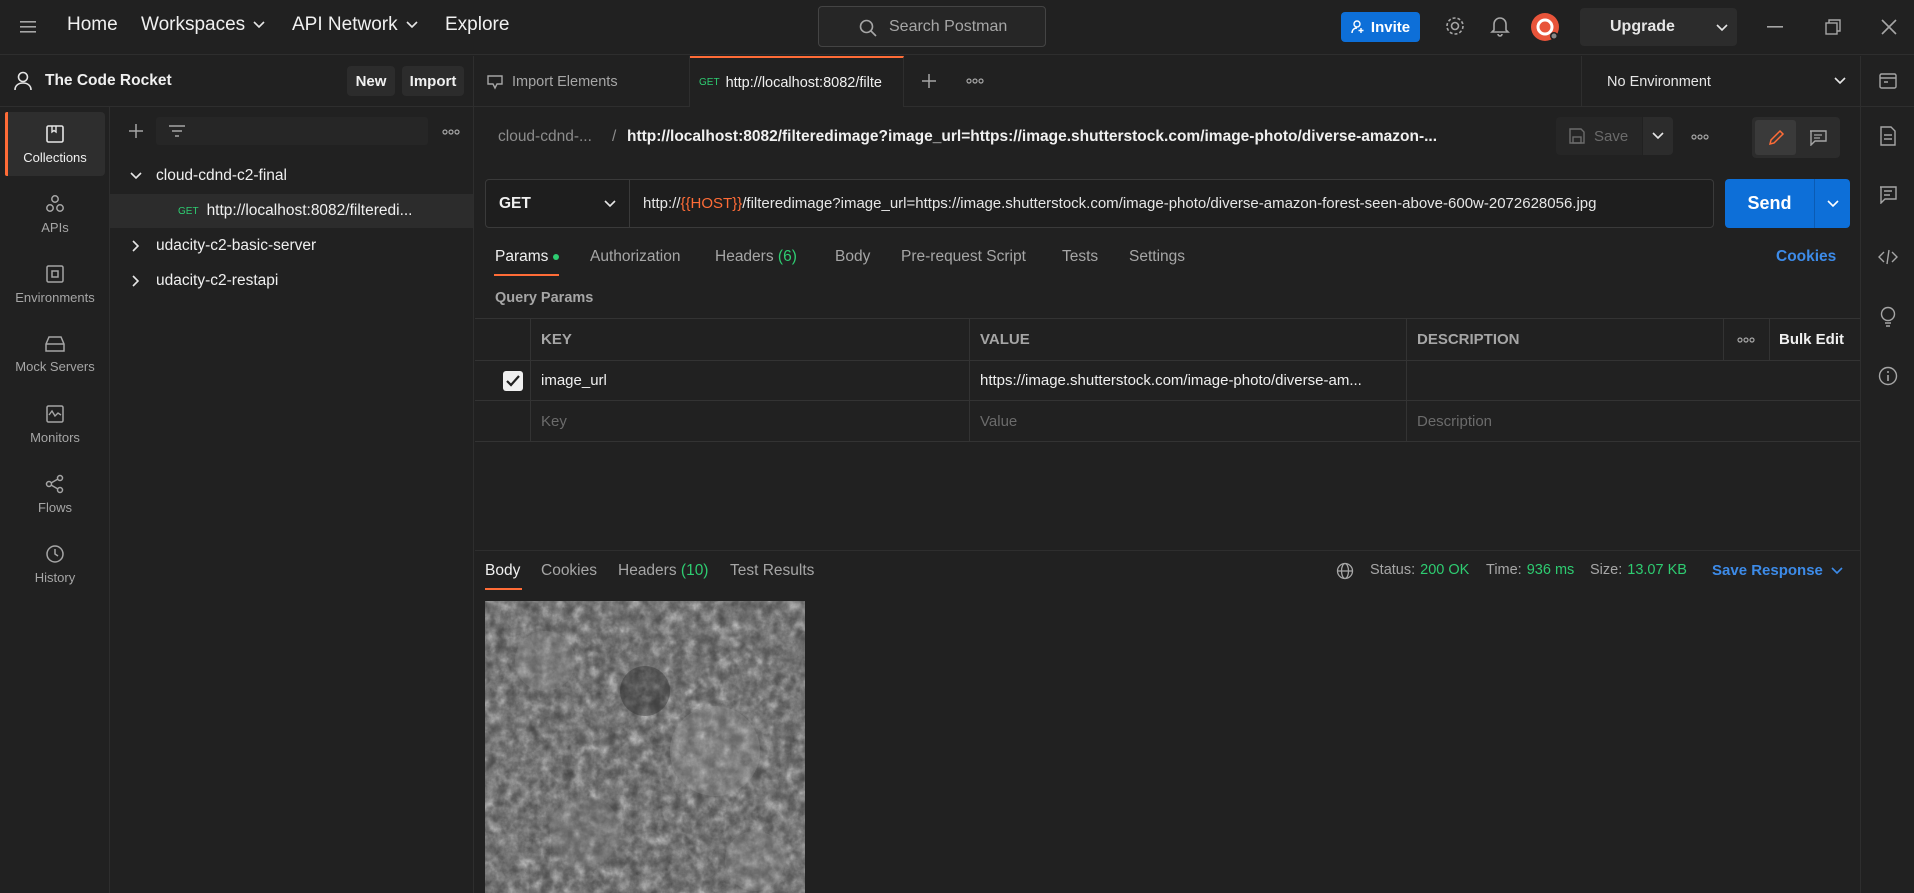  Describe the element at coordinates (477, 25) in the screenshot. I see `nav-explore: Explore` at that location.